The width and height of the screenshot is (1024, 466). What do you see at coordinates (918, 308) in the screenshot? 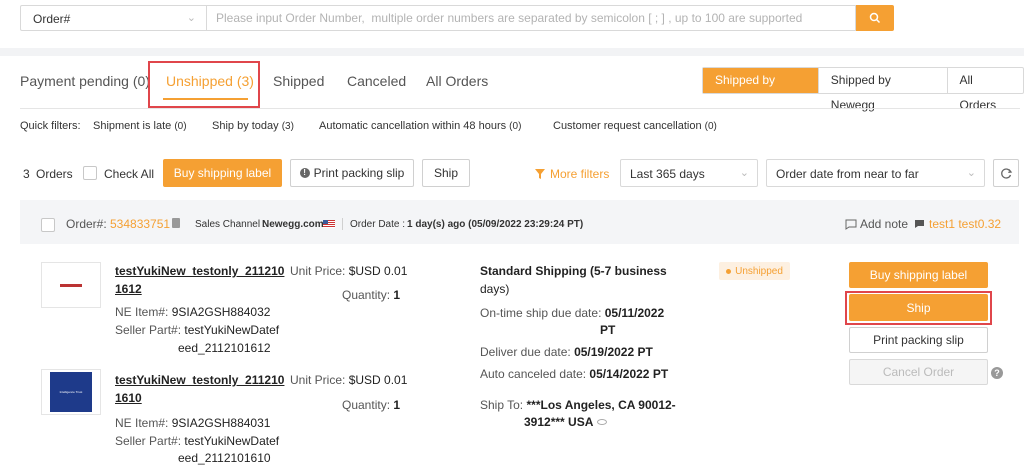
I see `ship-highlight-box` at bounding box center [918, 308].